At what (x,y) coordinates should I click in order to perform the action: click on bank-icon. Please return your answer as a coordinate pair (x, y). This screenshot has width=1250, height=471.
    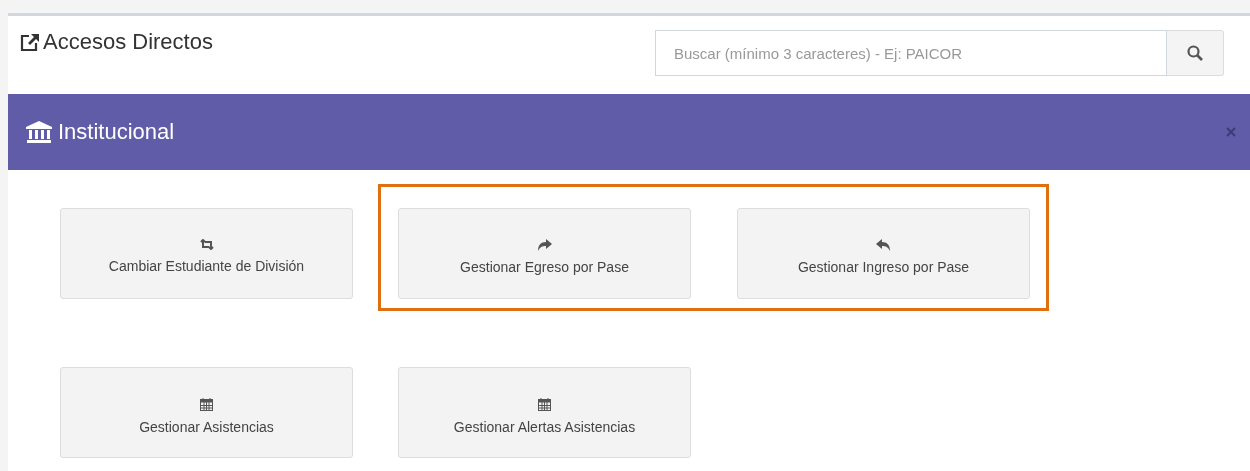
    Looking at the image, I should click on (39, 132).